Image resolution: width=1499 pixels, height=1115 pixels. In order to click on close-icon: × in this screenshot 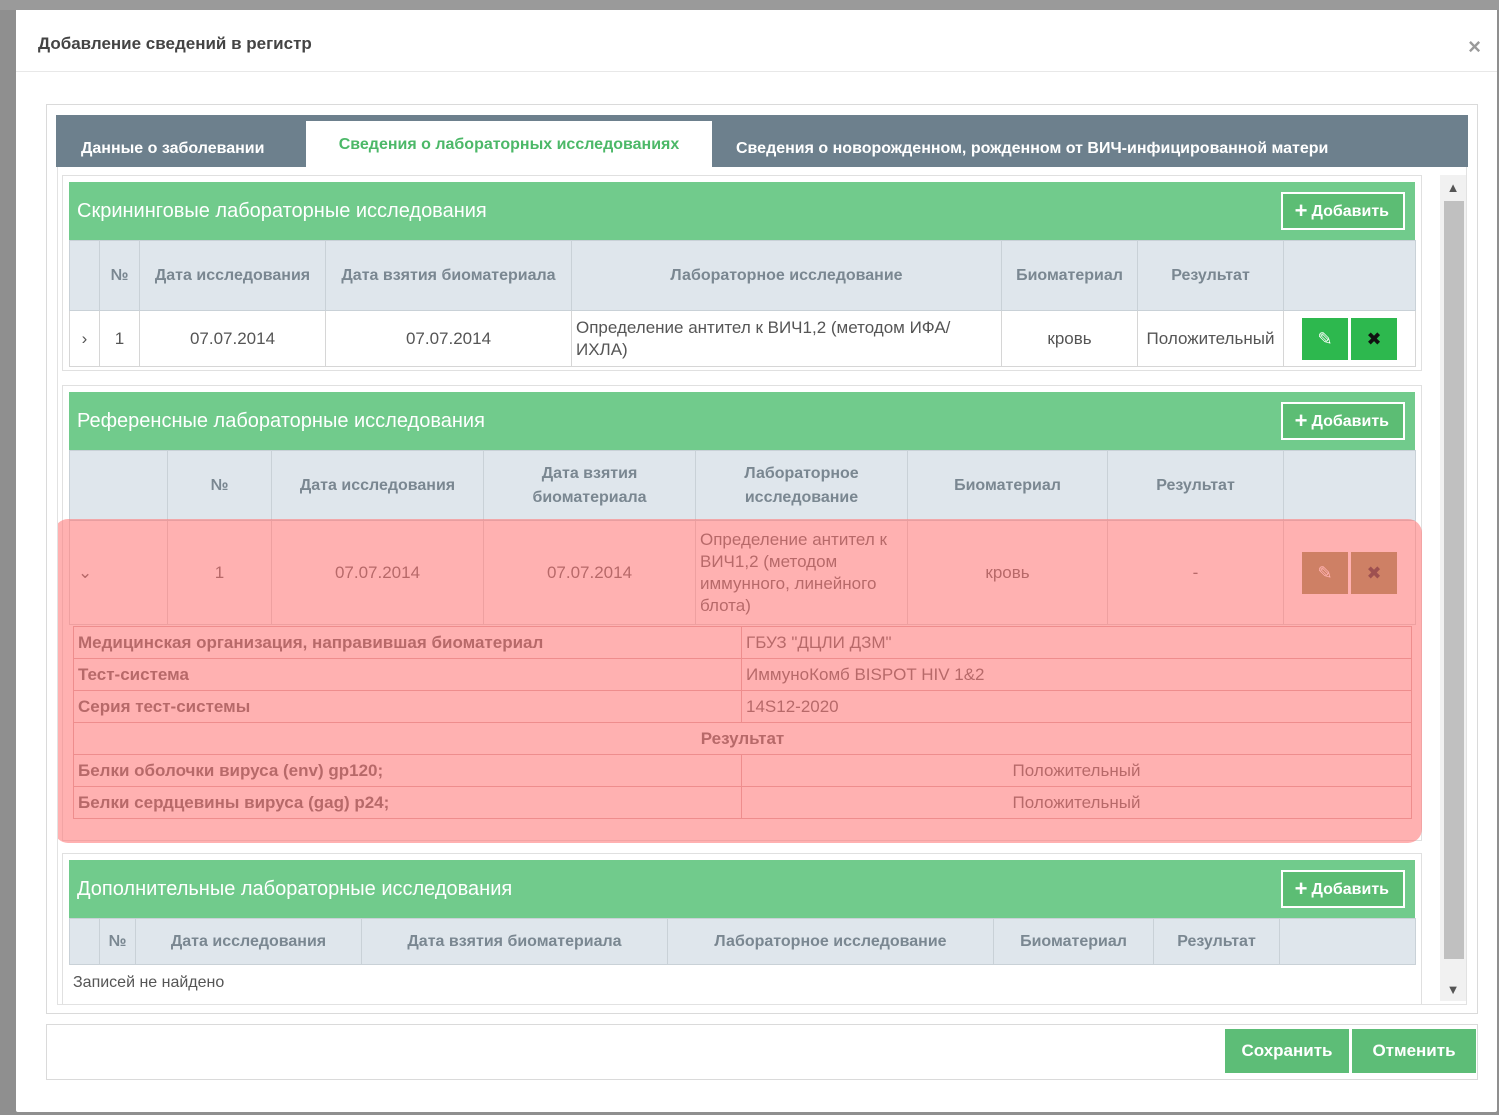, I will do `click(1474, 47)`.